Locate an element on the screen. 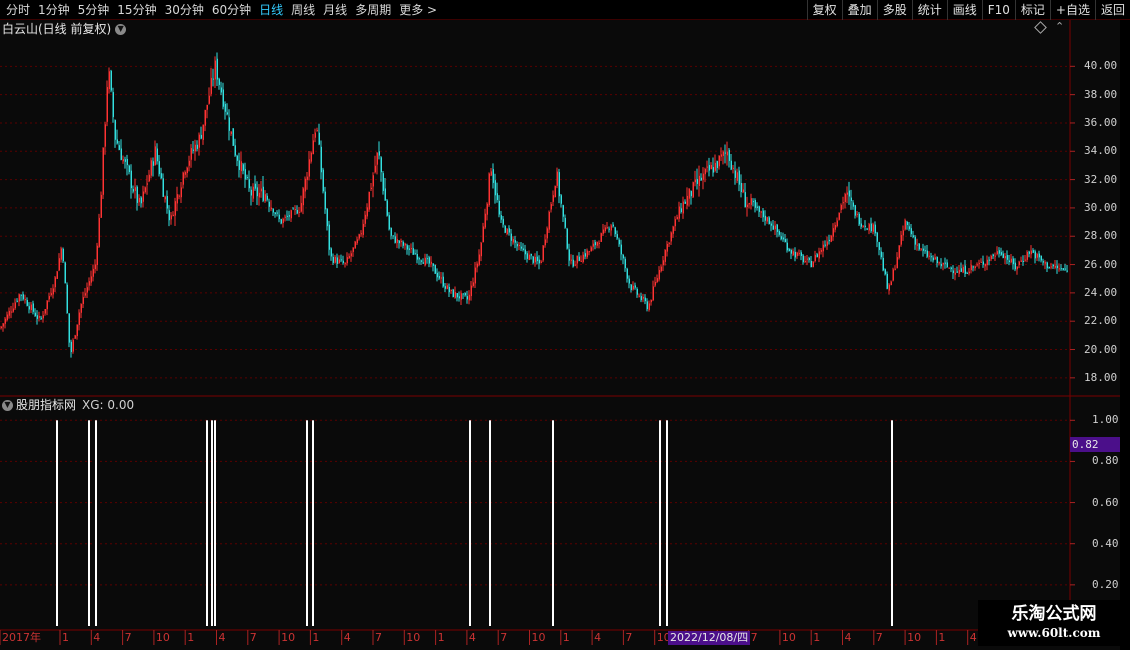 The image size is (1130, 650). date-tick-label: 4 is located at coordinates (97, 637).